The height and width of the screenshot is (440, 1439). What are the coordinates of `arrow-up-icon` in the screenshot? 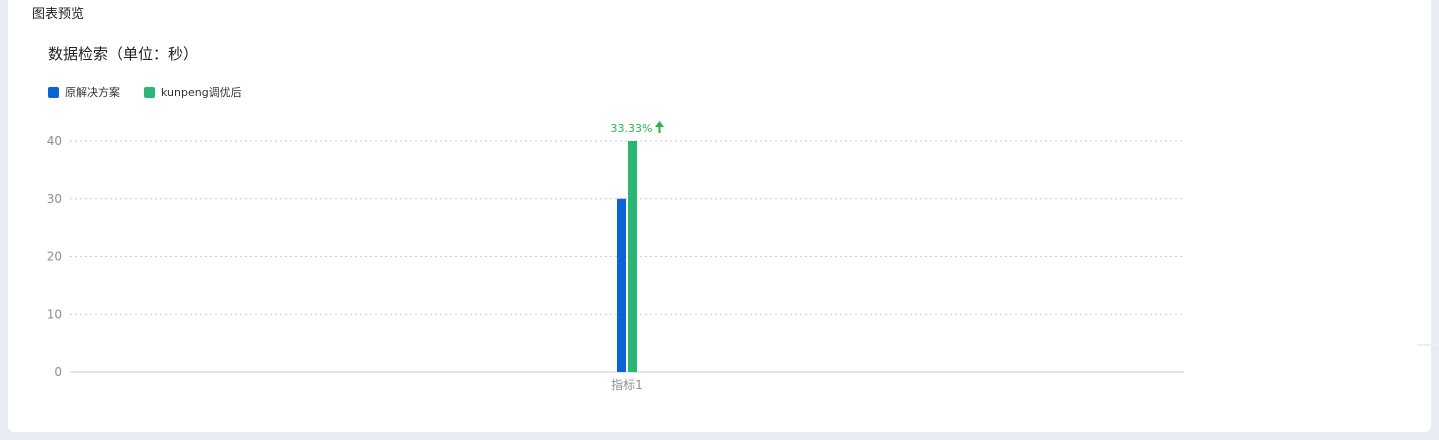 It's located at (659, 127).